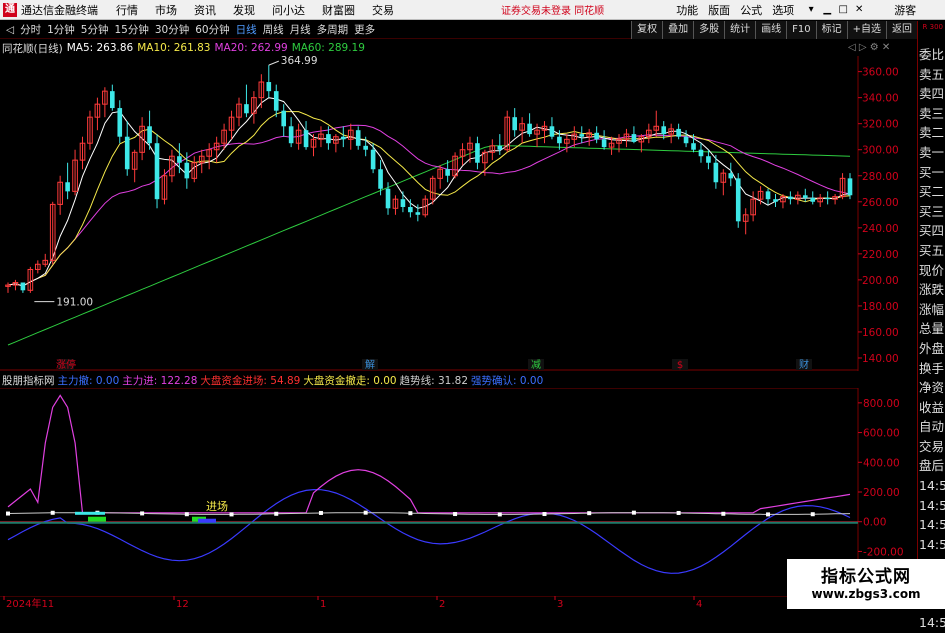 The height and width of the screenshot is (633, 945). I want to click on menu-news: 资讯, so click(205, 10).